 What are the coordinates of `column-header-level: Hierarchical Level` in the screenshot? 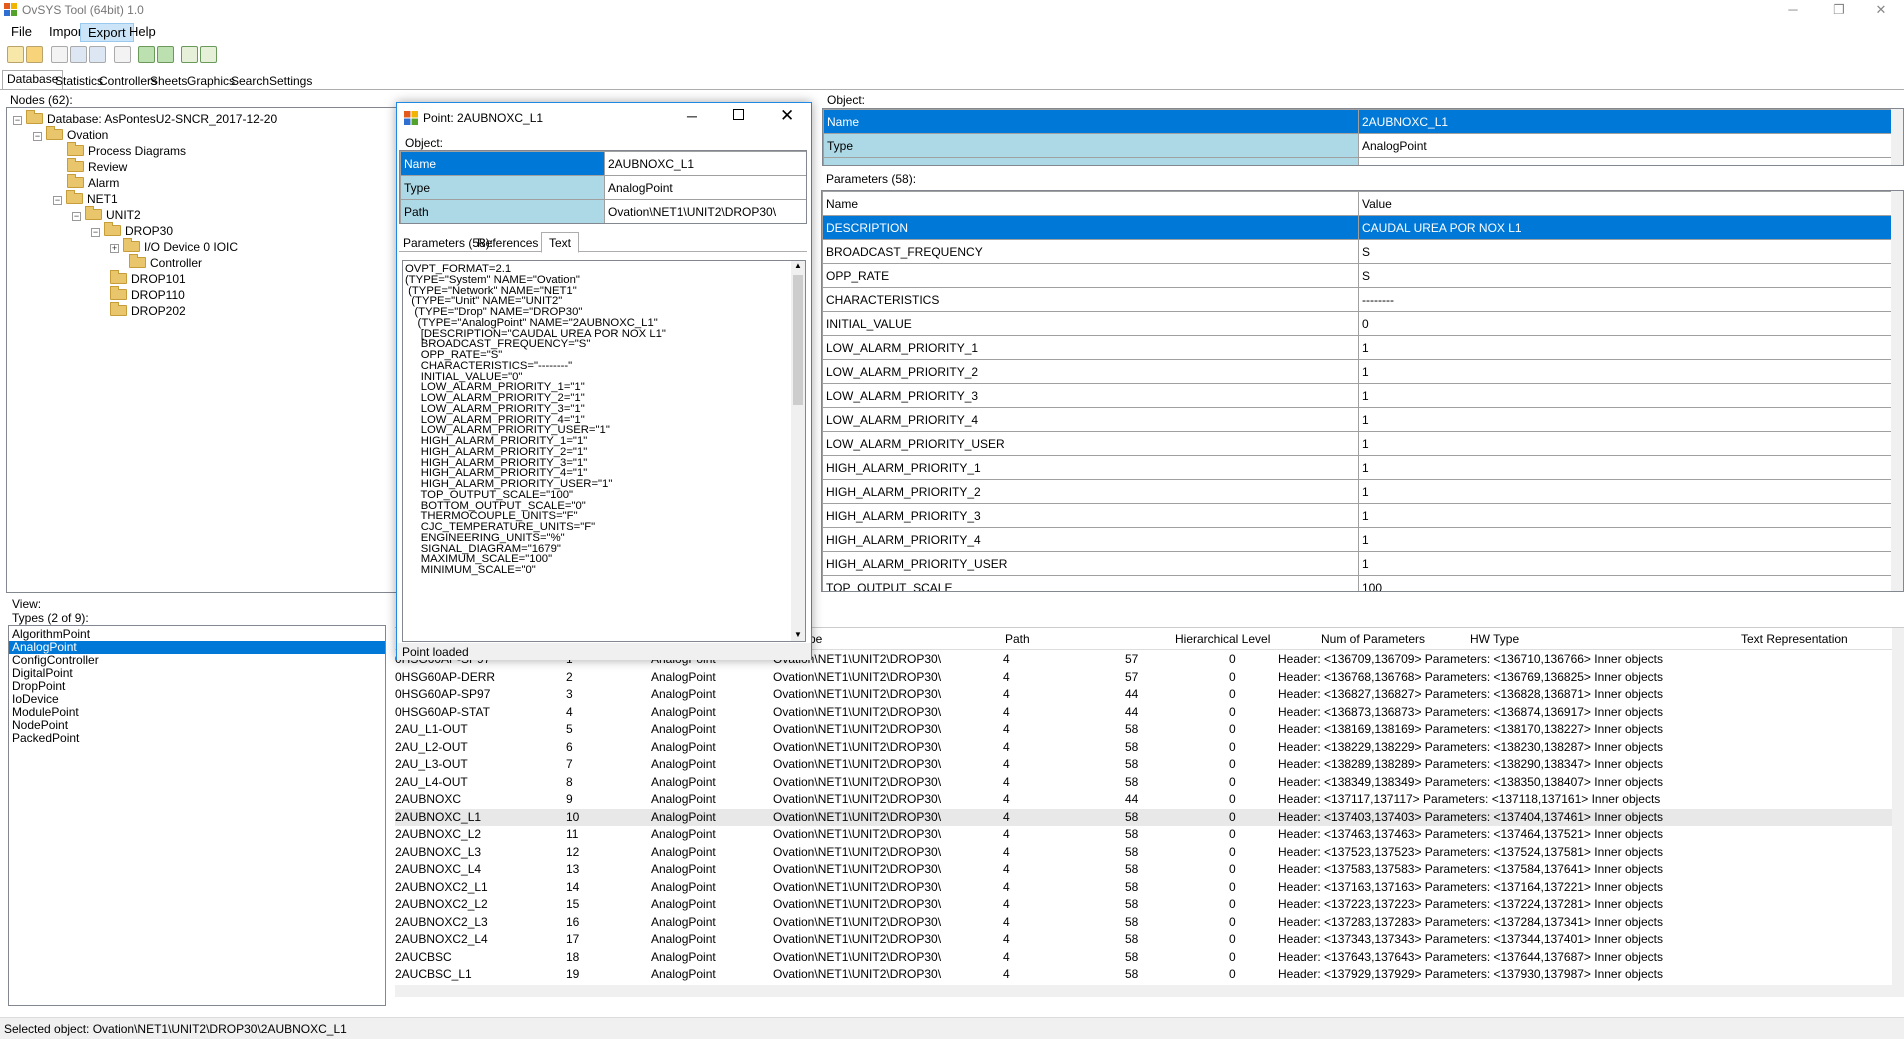 It's located at (1222, 639).